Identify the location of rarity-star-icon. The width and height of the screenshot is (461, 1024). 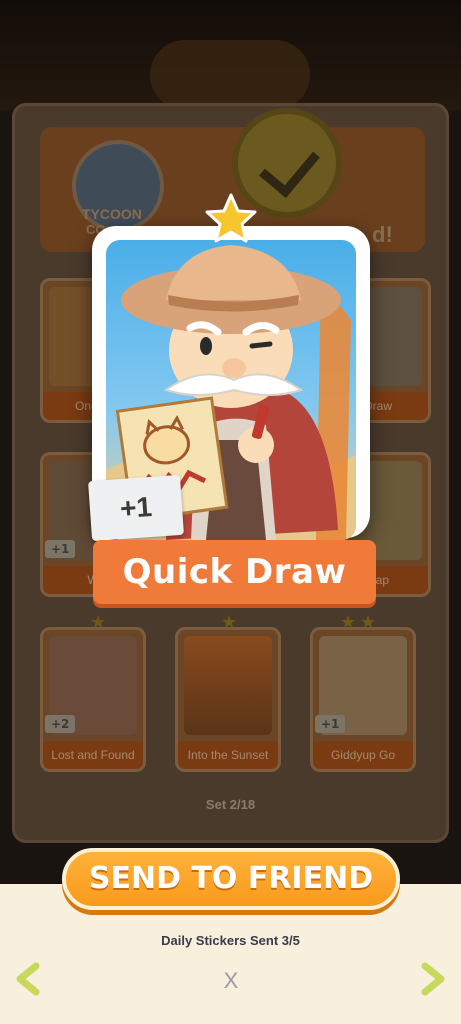
(231, 218).